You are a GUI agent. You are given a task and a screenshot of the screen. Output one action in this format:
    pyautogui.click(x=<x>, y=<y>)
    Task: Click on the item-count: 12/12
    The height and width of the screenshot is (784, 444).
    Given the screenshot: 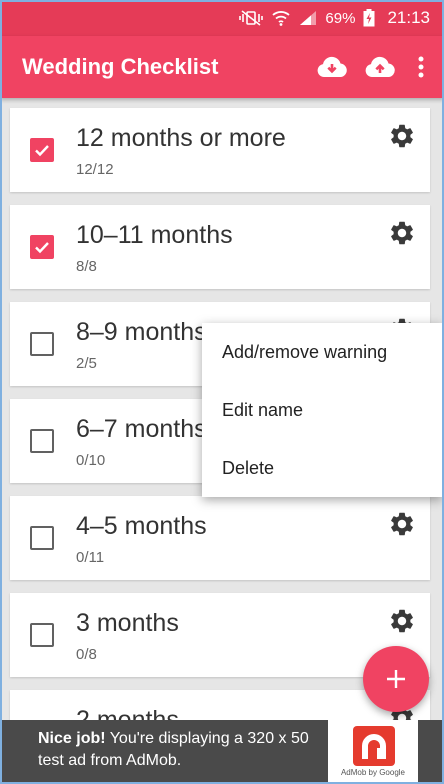 What is the action you would take?
    pyautogui.click(x=95, y=169)
    